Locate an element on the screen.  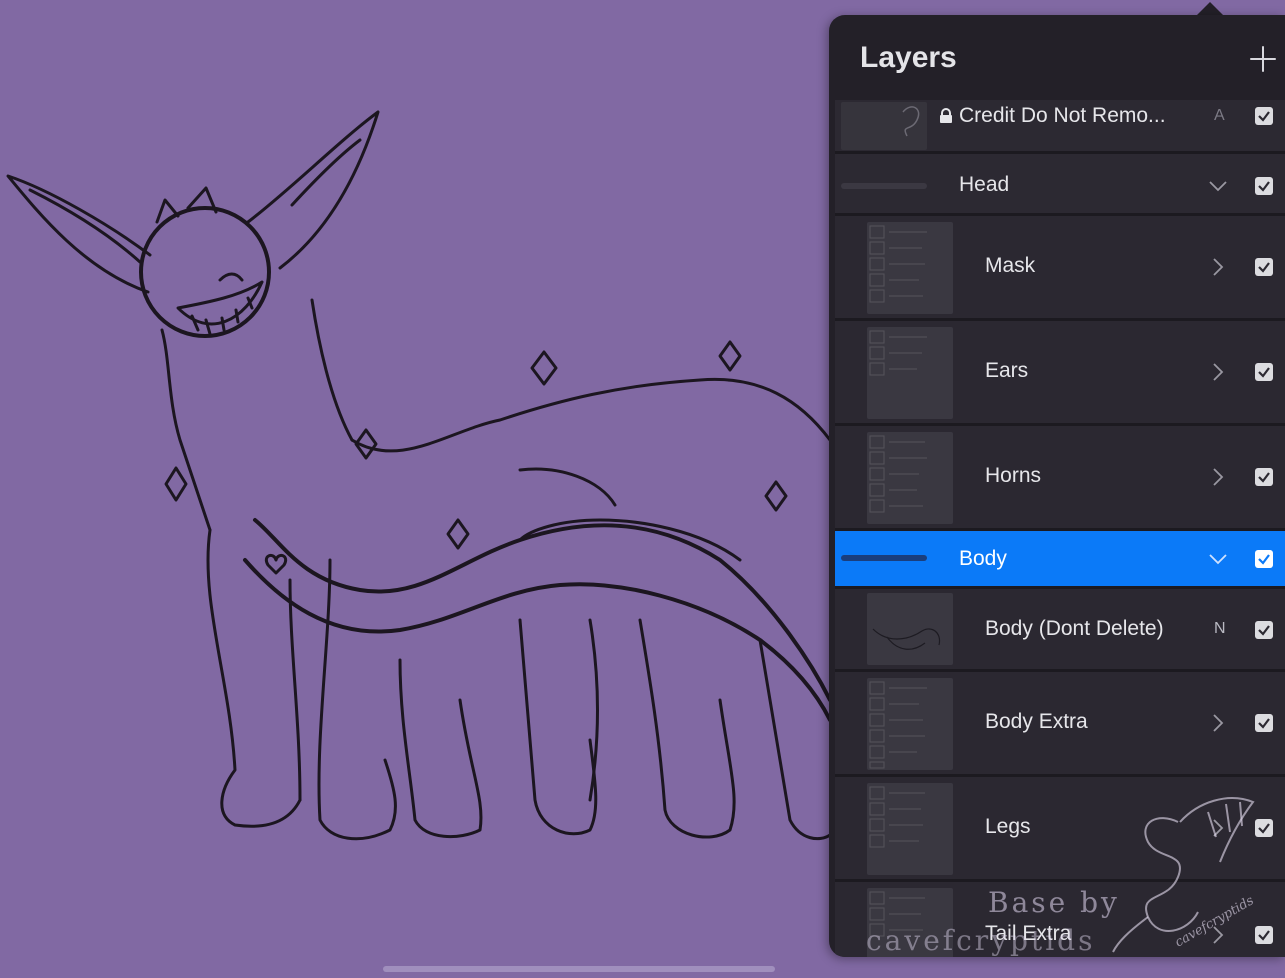
layer-group-body-extra: Body Extra is located at coordinates (1060, 724).